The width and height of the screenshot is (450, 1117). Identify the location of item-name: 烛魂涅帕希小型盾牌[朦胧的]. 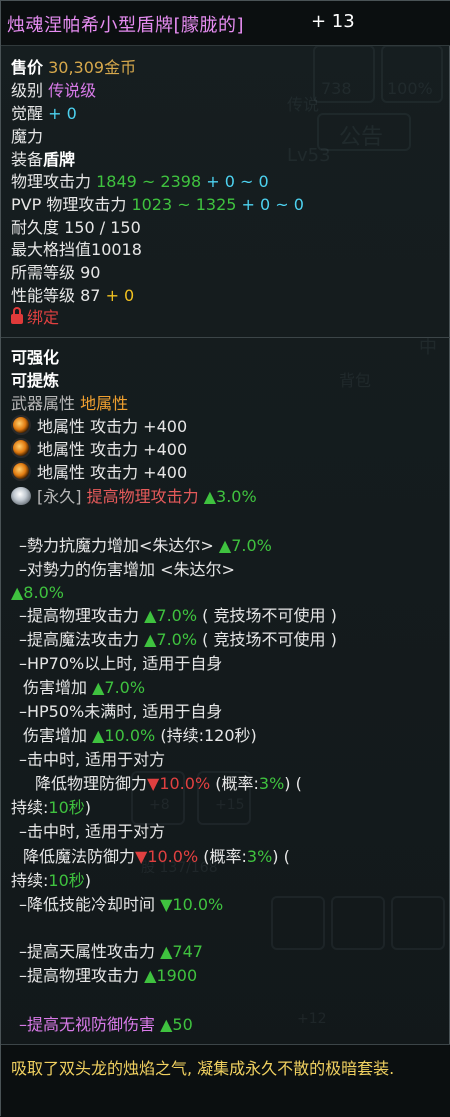
(126, 25).